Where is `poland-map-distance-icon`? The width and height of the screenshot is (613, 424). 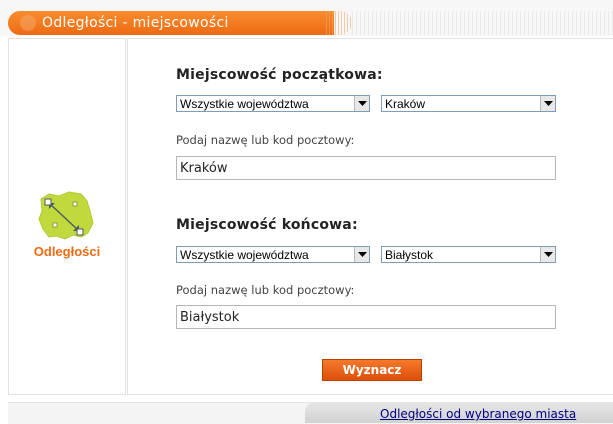
poland-map-distance-icon is located at coordinates (66, 215).